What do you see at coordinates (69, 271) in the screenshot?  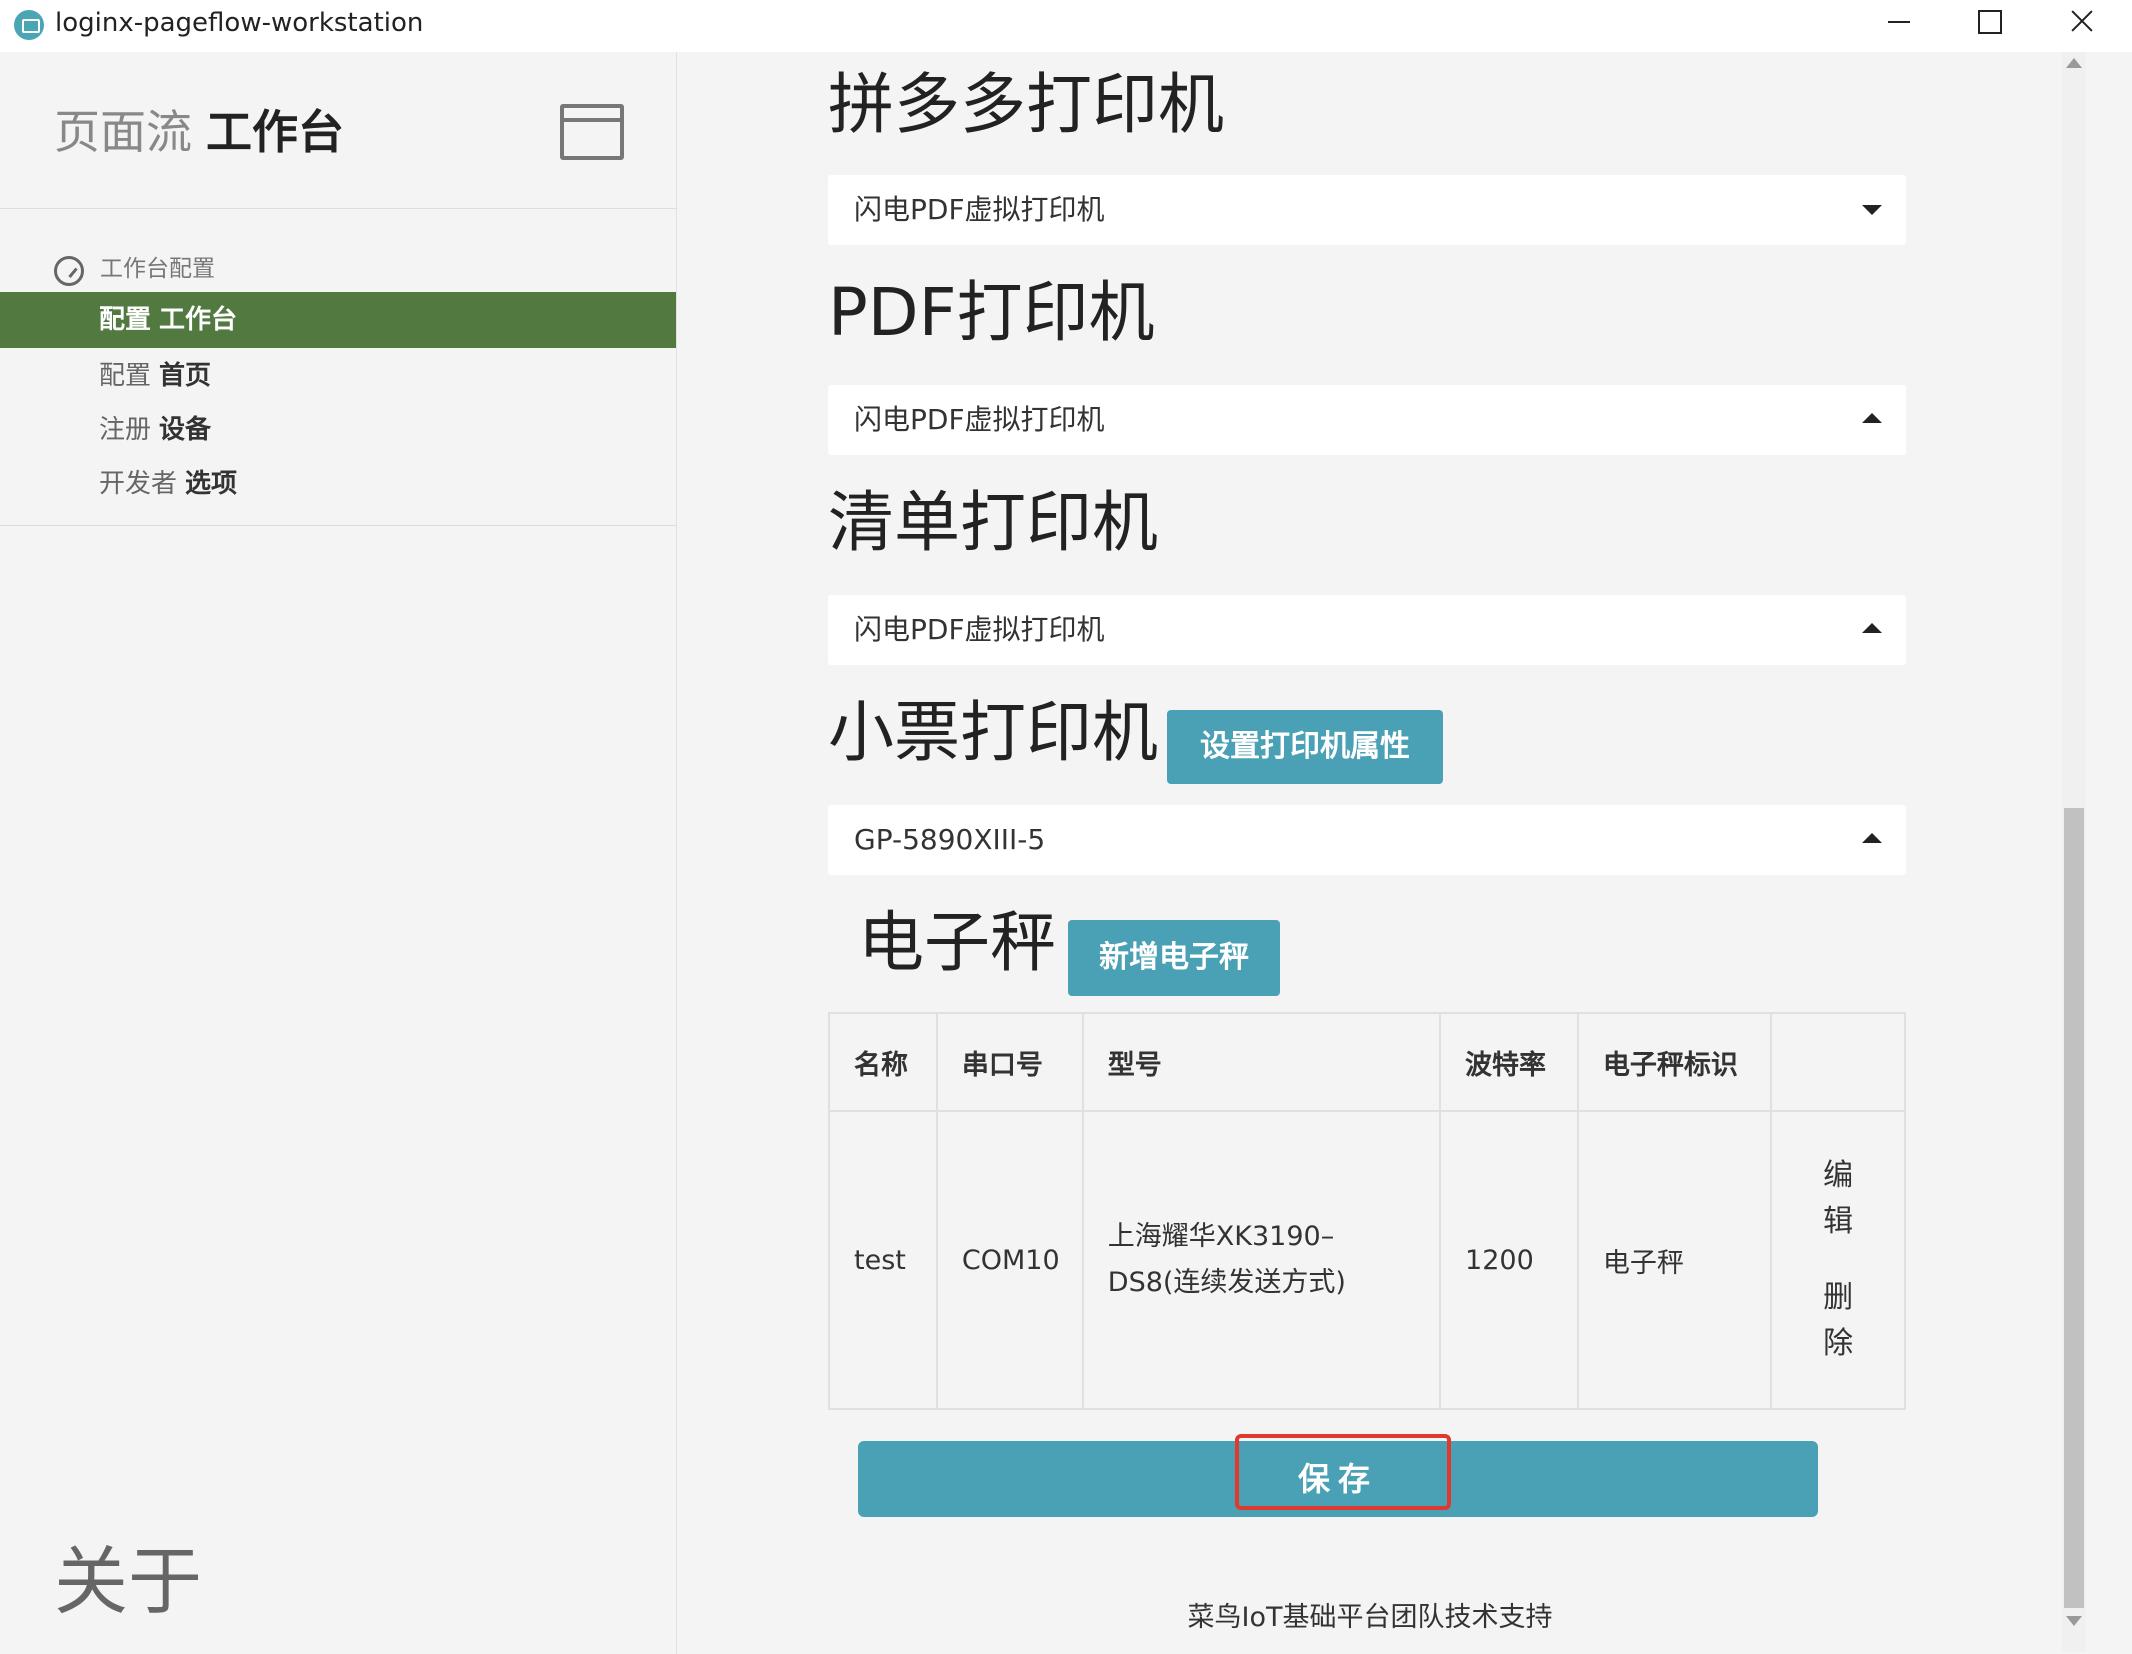 I see `dashboard-icon` at bounding box center [69, 271].